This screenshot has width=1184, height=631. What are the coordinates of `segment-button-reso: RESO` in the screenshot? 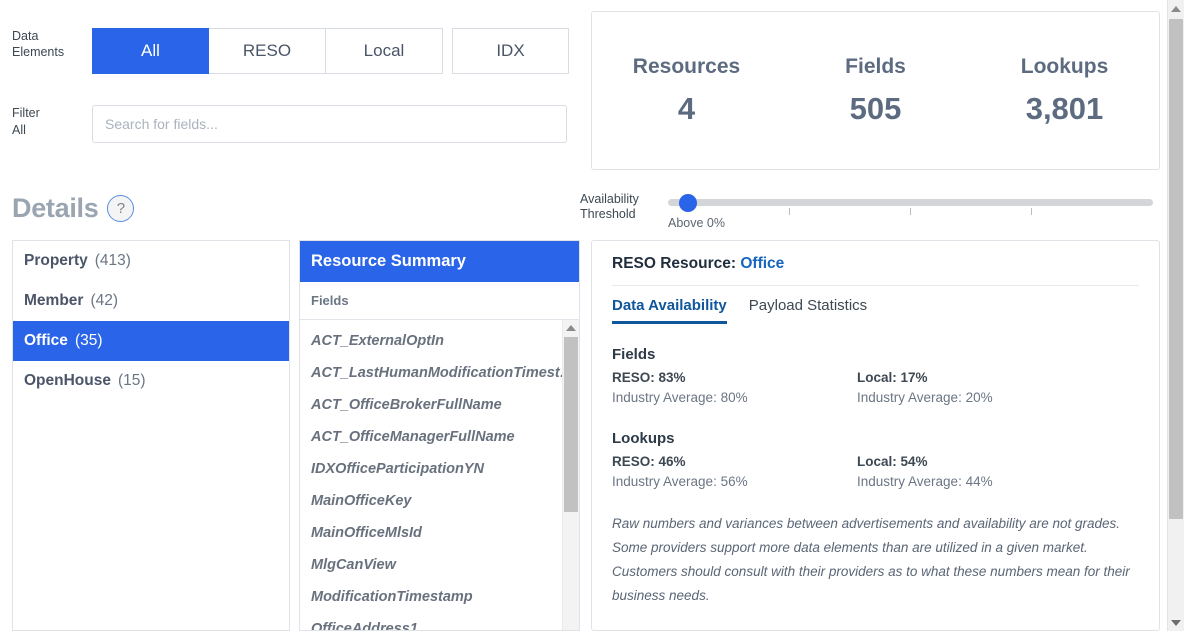 It's located at (267, 51).